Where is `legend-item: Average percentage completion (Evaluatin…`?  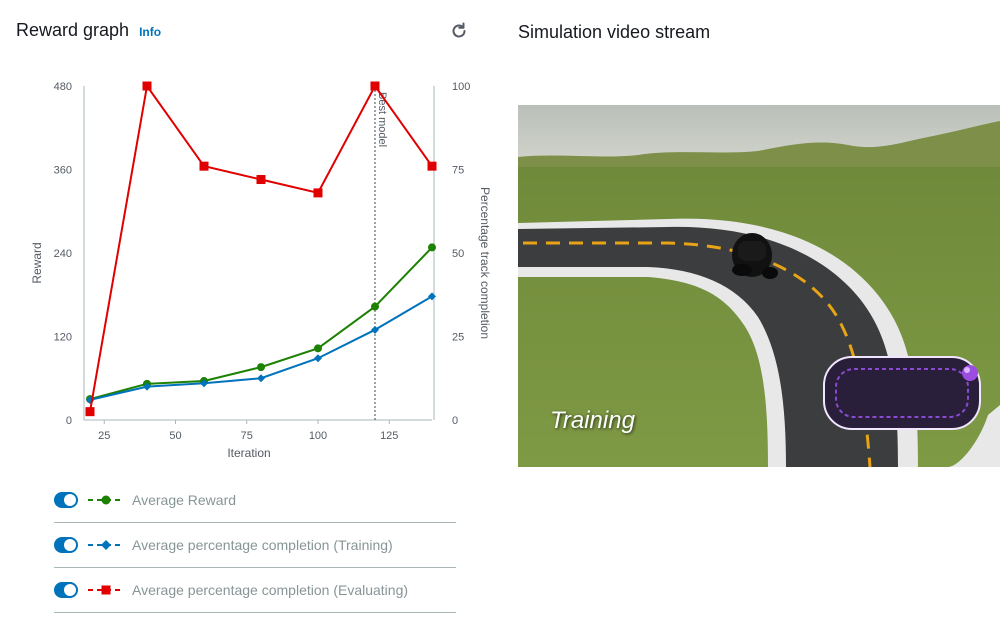 legend-item: Average percentage completion (Evaluatin… is located at coordinates (255, 590).